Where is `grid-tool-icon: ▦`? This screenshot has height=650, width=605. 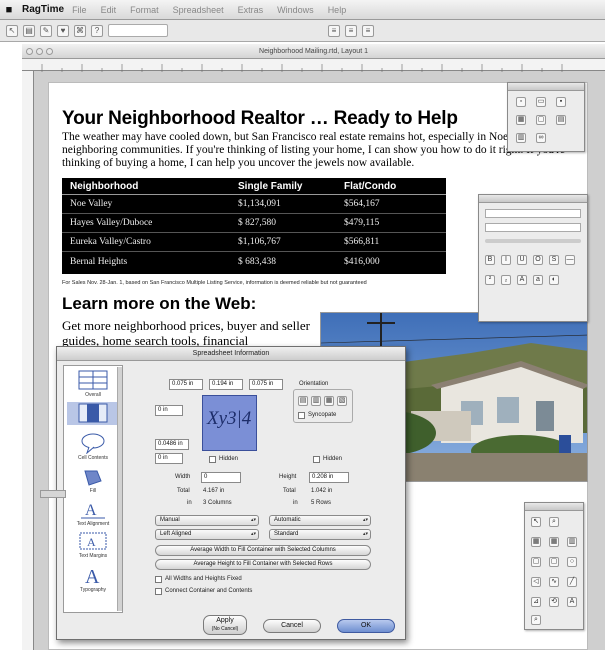 grid-tool-icon: ▦ is located at coordinates (554, 542).